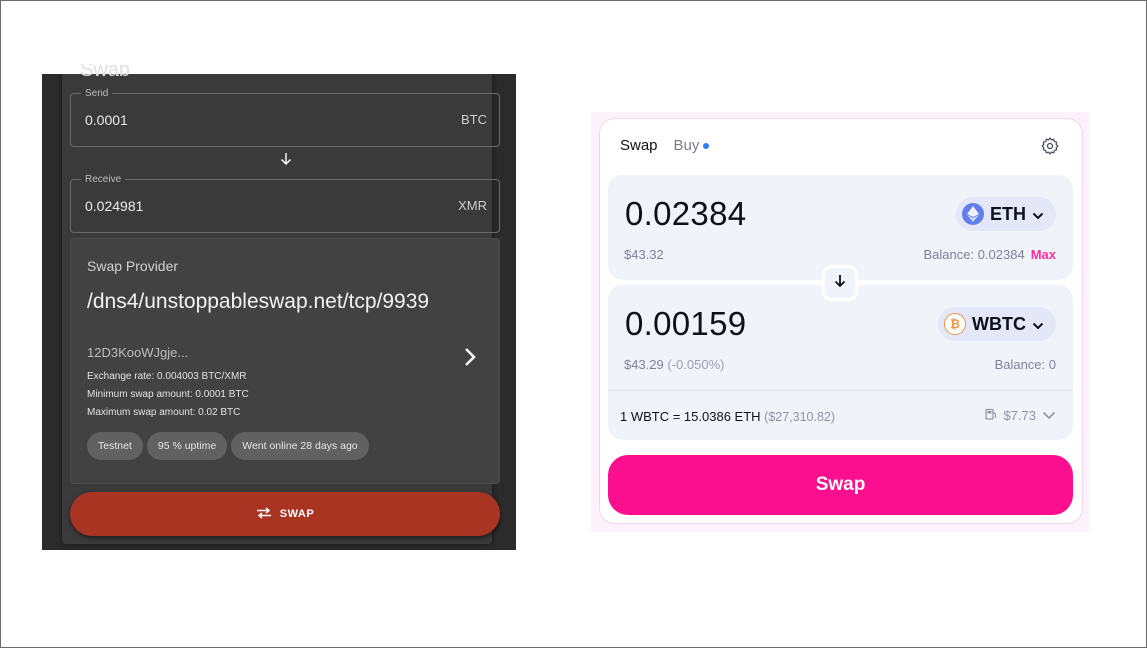 The height and width of the screenshot is (648, 1147). I want to click on chevron-right-icon, so click(470, 357).